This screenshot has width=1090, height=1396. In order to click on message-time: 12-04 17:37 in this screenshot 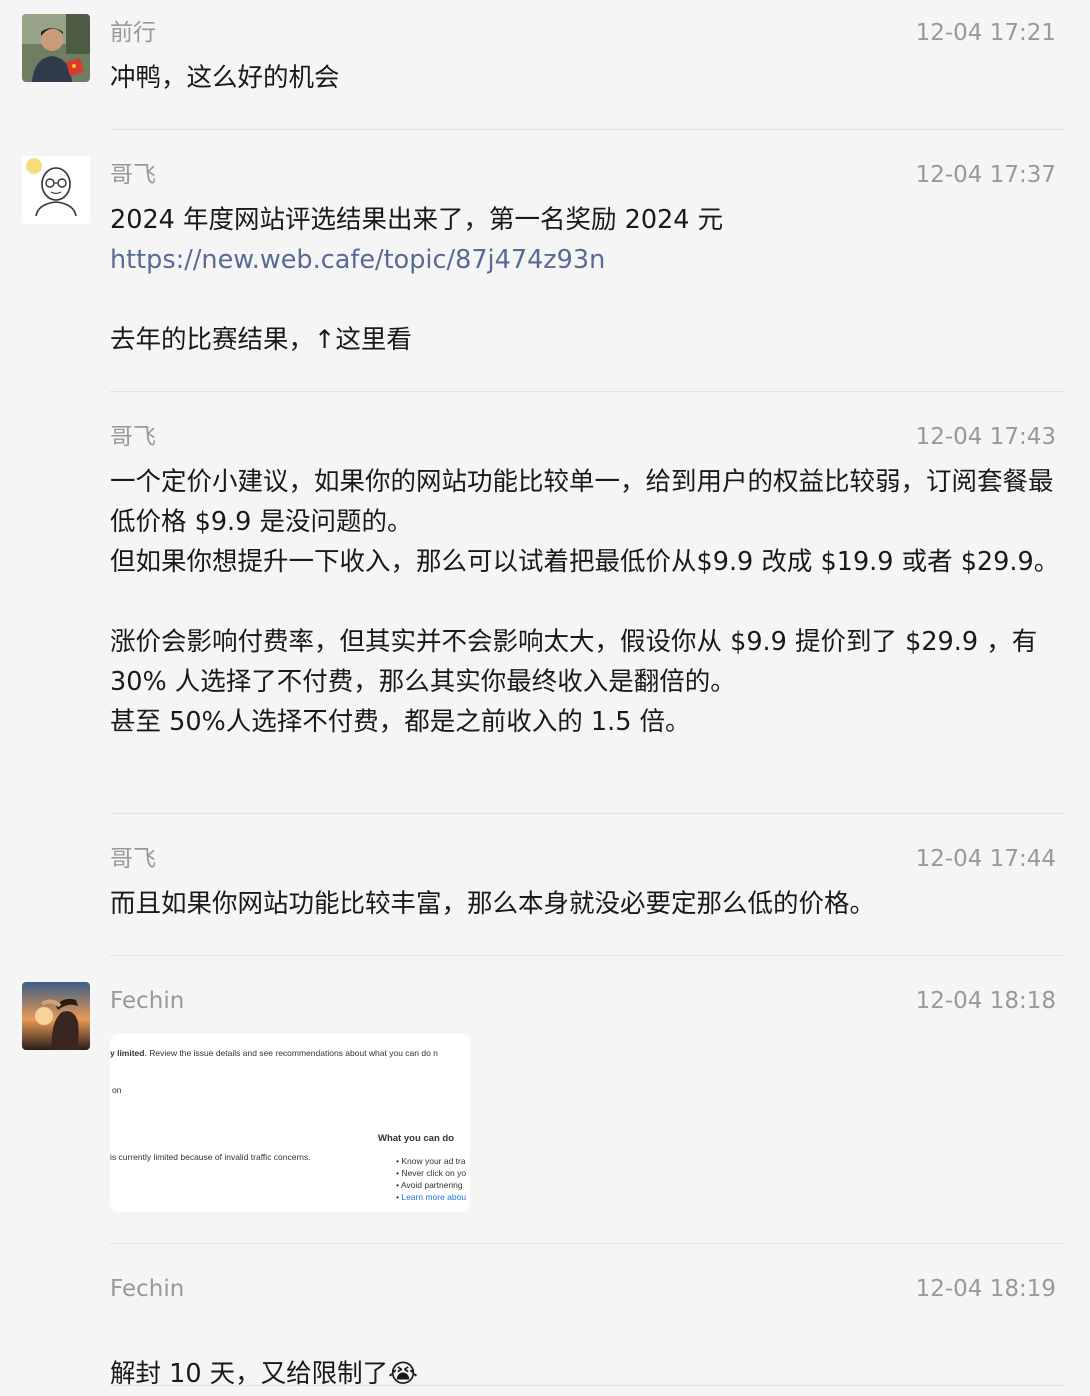, I will do `click(985, 175)`.